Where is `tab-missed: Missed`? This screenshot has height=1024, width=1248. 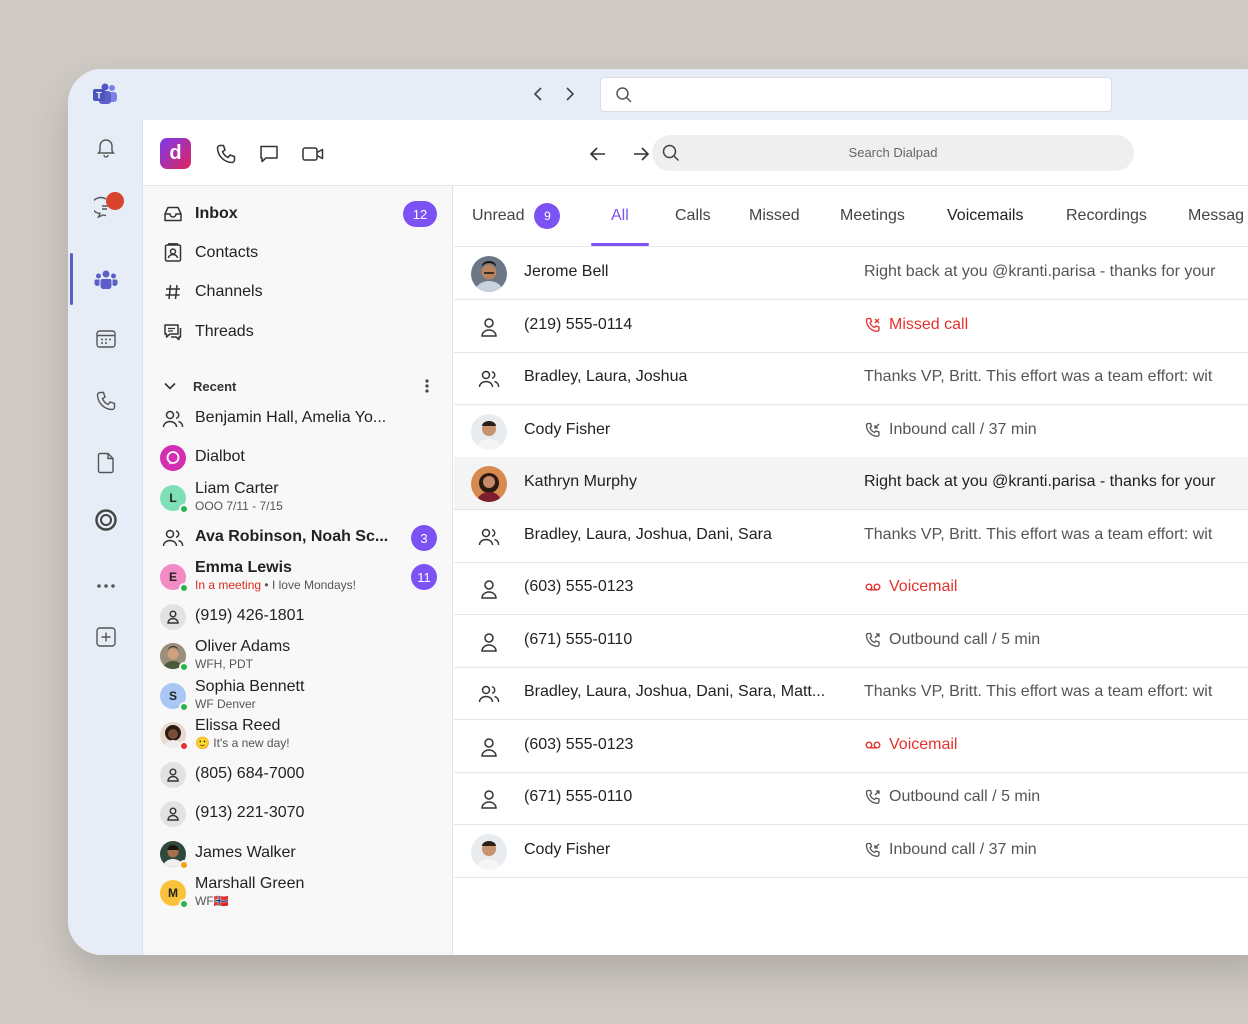 tab-missed: Missed is located at coordinates (774, 216).